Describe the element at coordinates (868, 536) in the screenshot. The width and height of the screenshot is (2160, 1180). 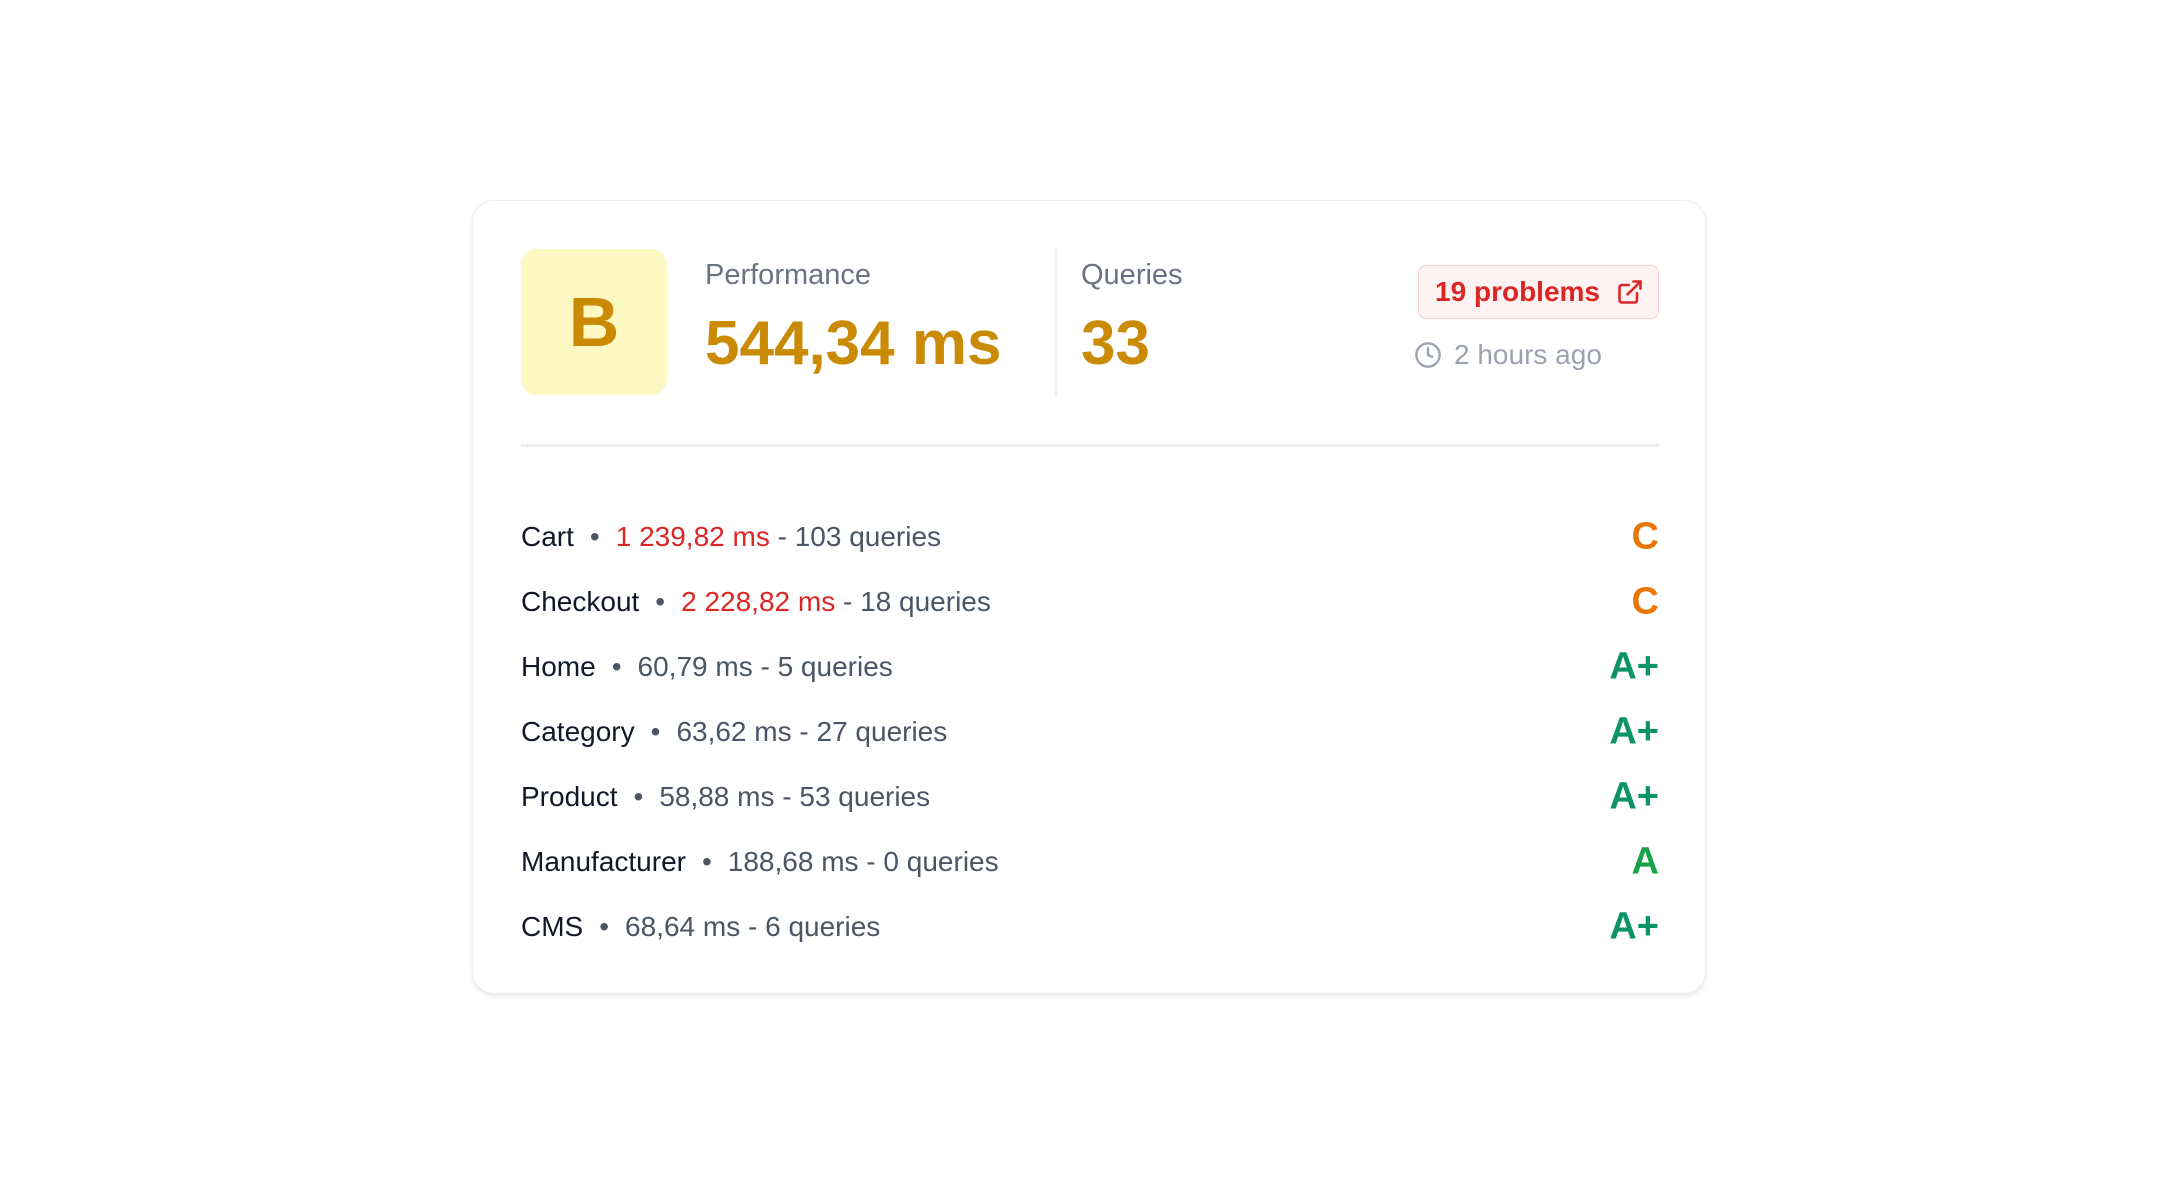
I see `route-queries: 103 queries` at that location.